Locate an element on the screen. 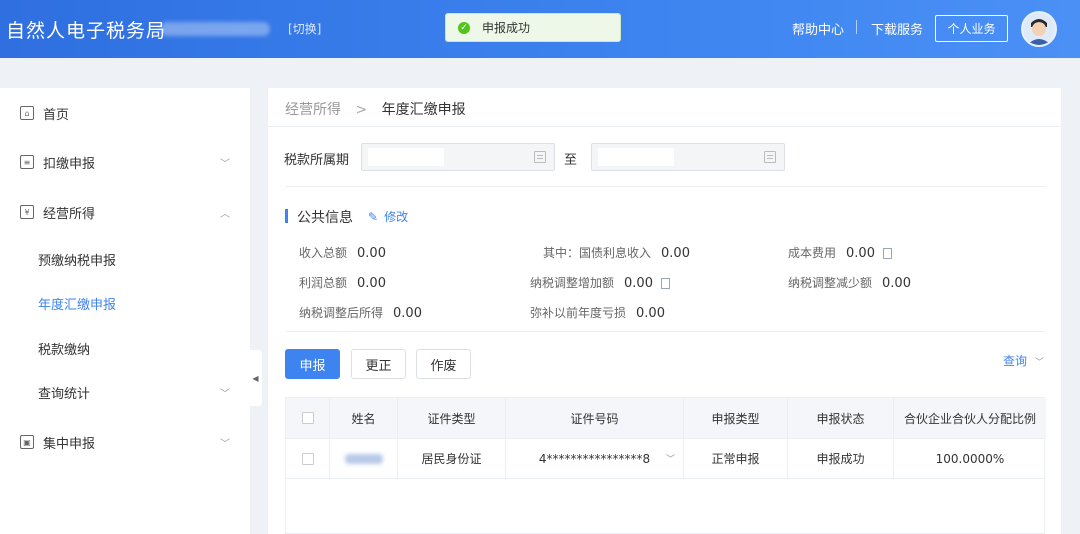 This screenshot has width=1080, height=534. field-prior-loss: 弥补以前年度亏损 0.00 is located at coordinates (597, 312).